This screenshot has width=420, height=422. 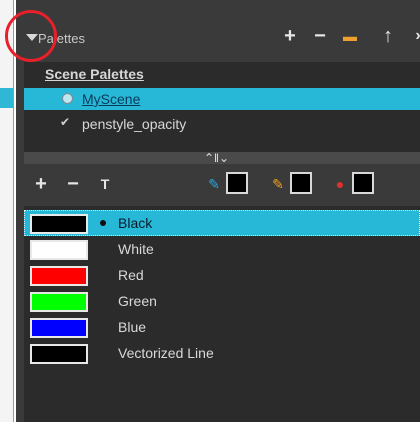 I want to click on palette-browser-icon: ▬, so click(x=350, y=36).